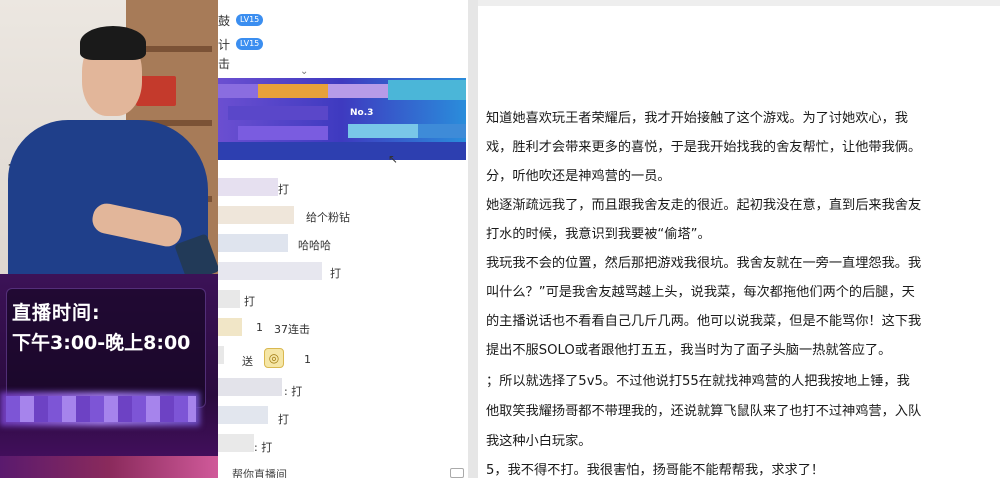 The width and height of the screenshot is (1000, 478). I want to click on document-line: 5，我不得不打。我很害怕，扬哥能不能帮帮我，求求了！, so click(655, 470).